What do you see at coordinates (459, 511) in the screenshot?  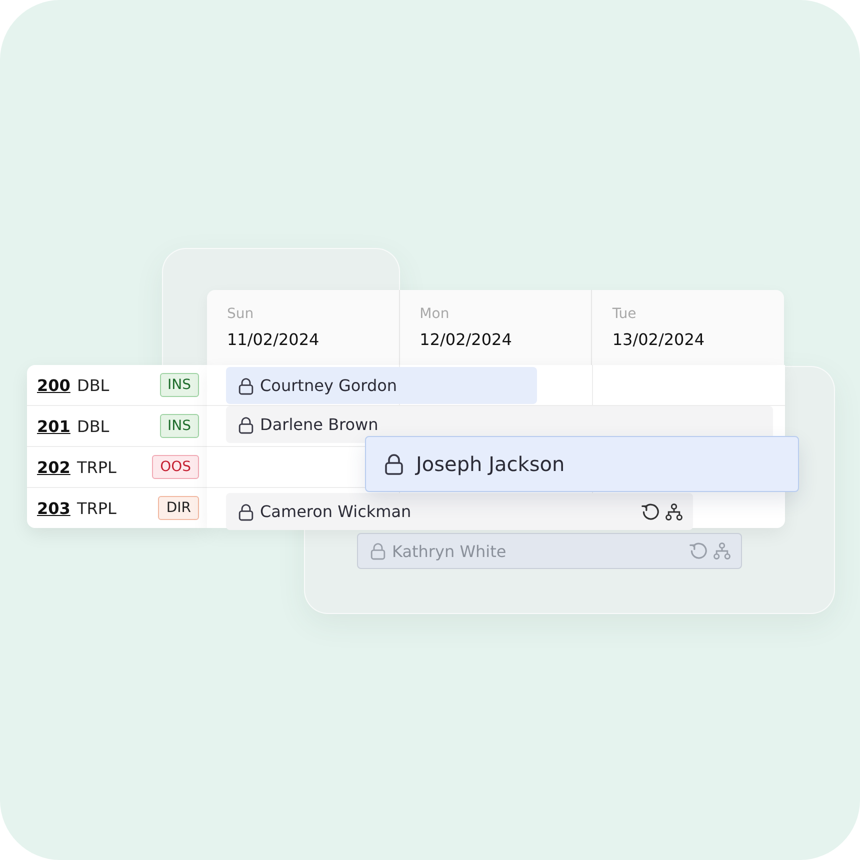 I see `booking-bar: Cameron Wickman` at bounding box center [459, 511].